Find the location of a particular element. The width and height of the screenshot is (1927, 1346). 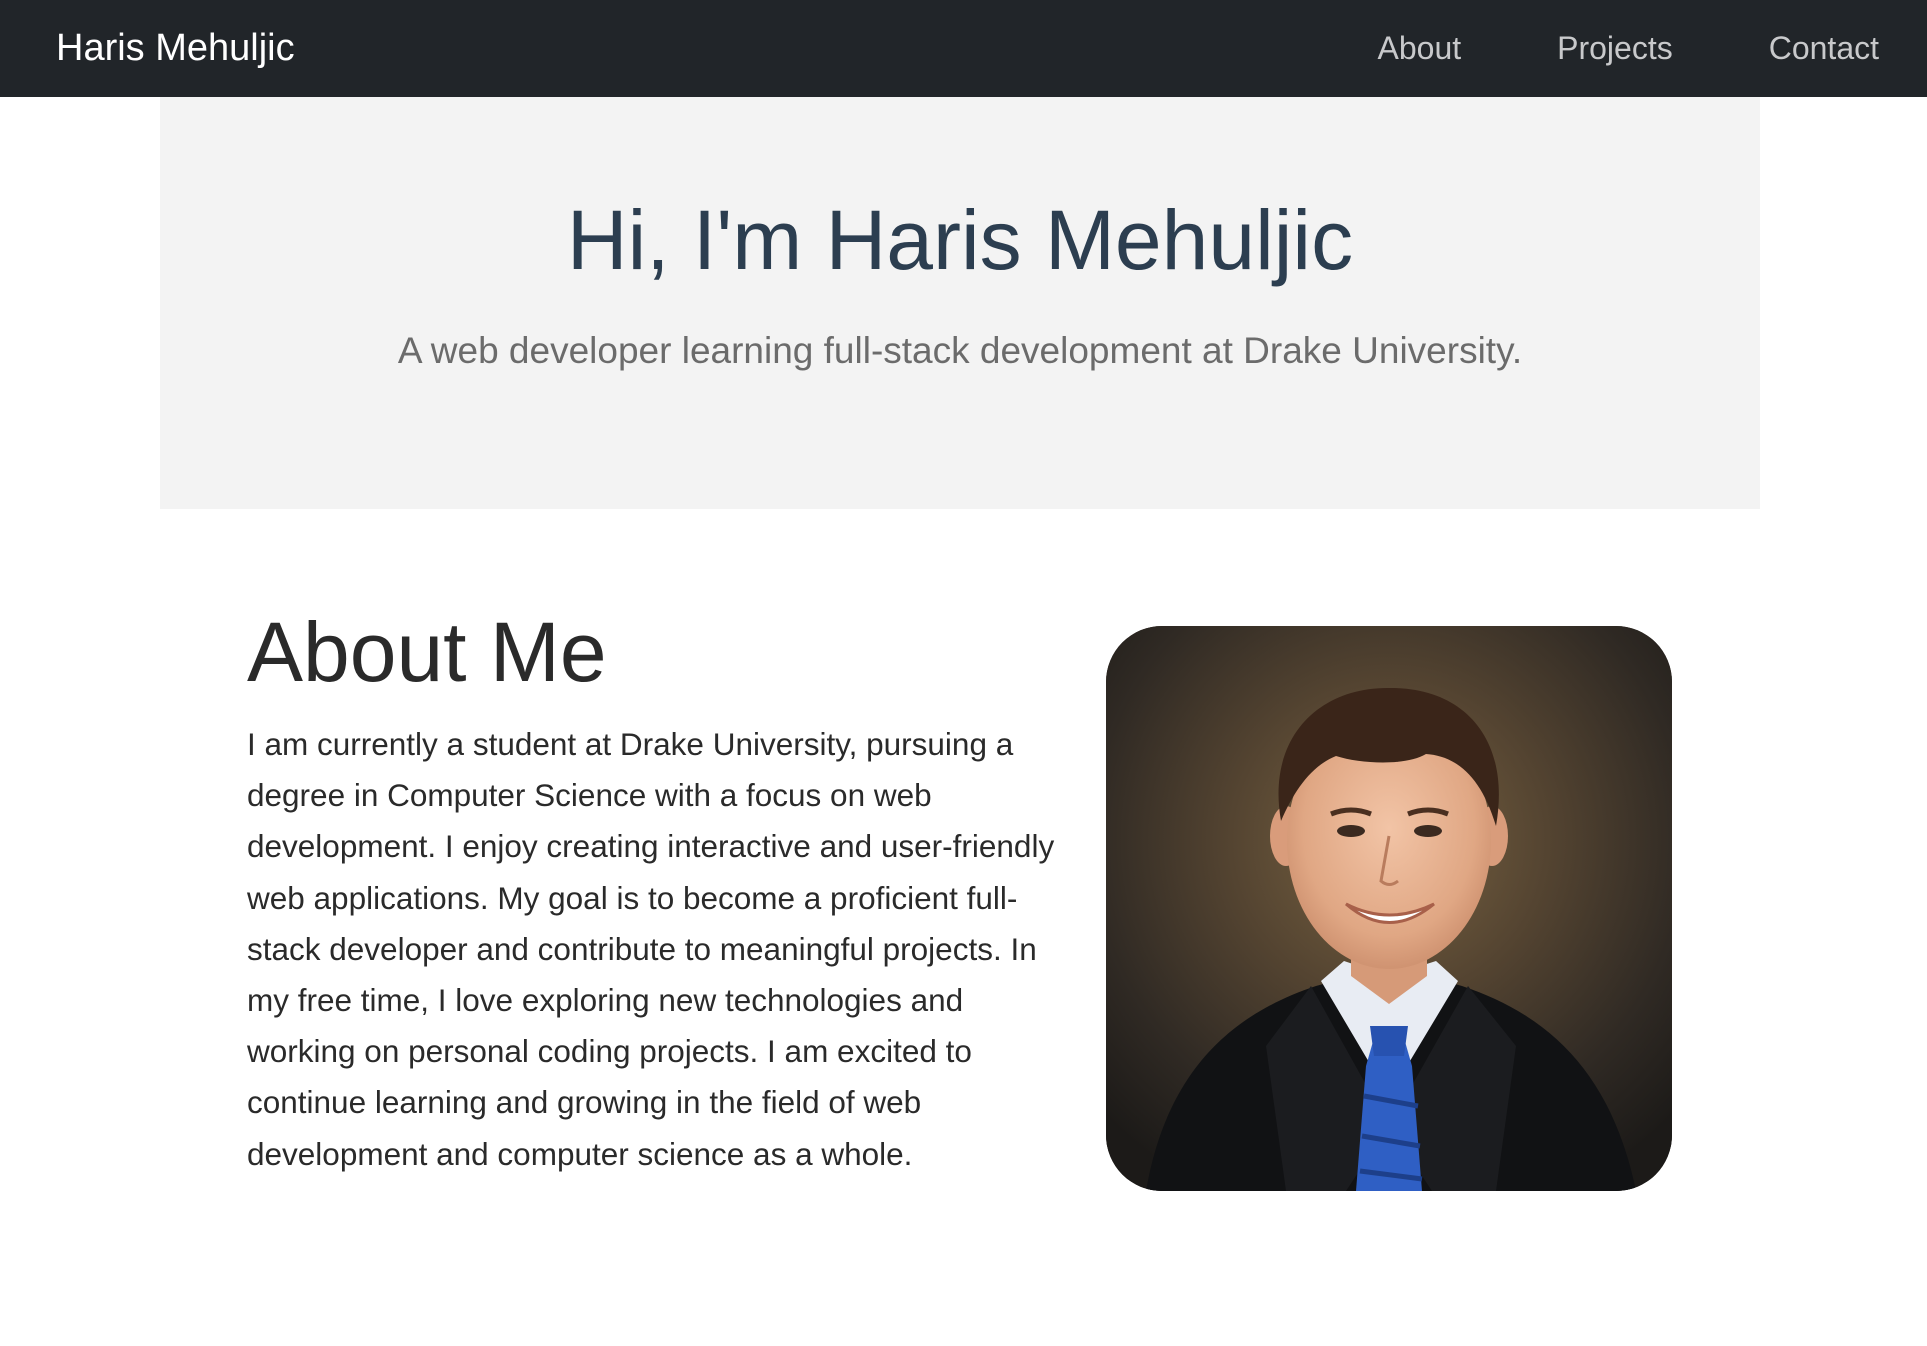

nav-link-projects: Projects is located at coordinates (1615, 48).